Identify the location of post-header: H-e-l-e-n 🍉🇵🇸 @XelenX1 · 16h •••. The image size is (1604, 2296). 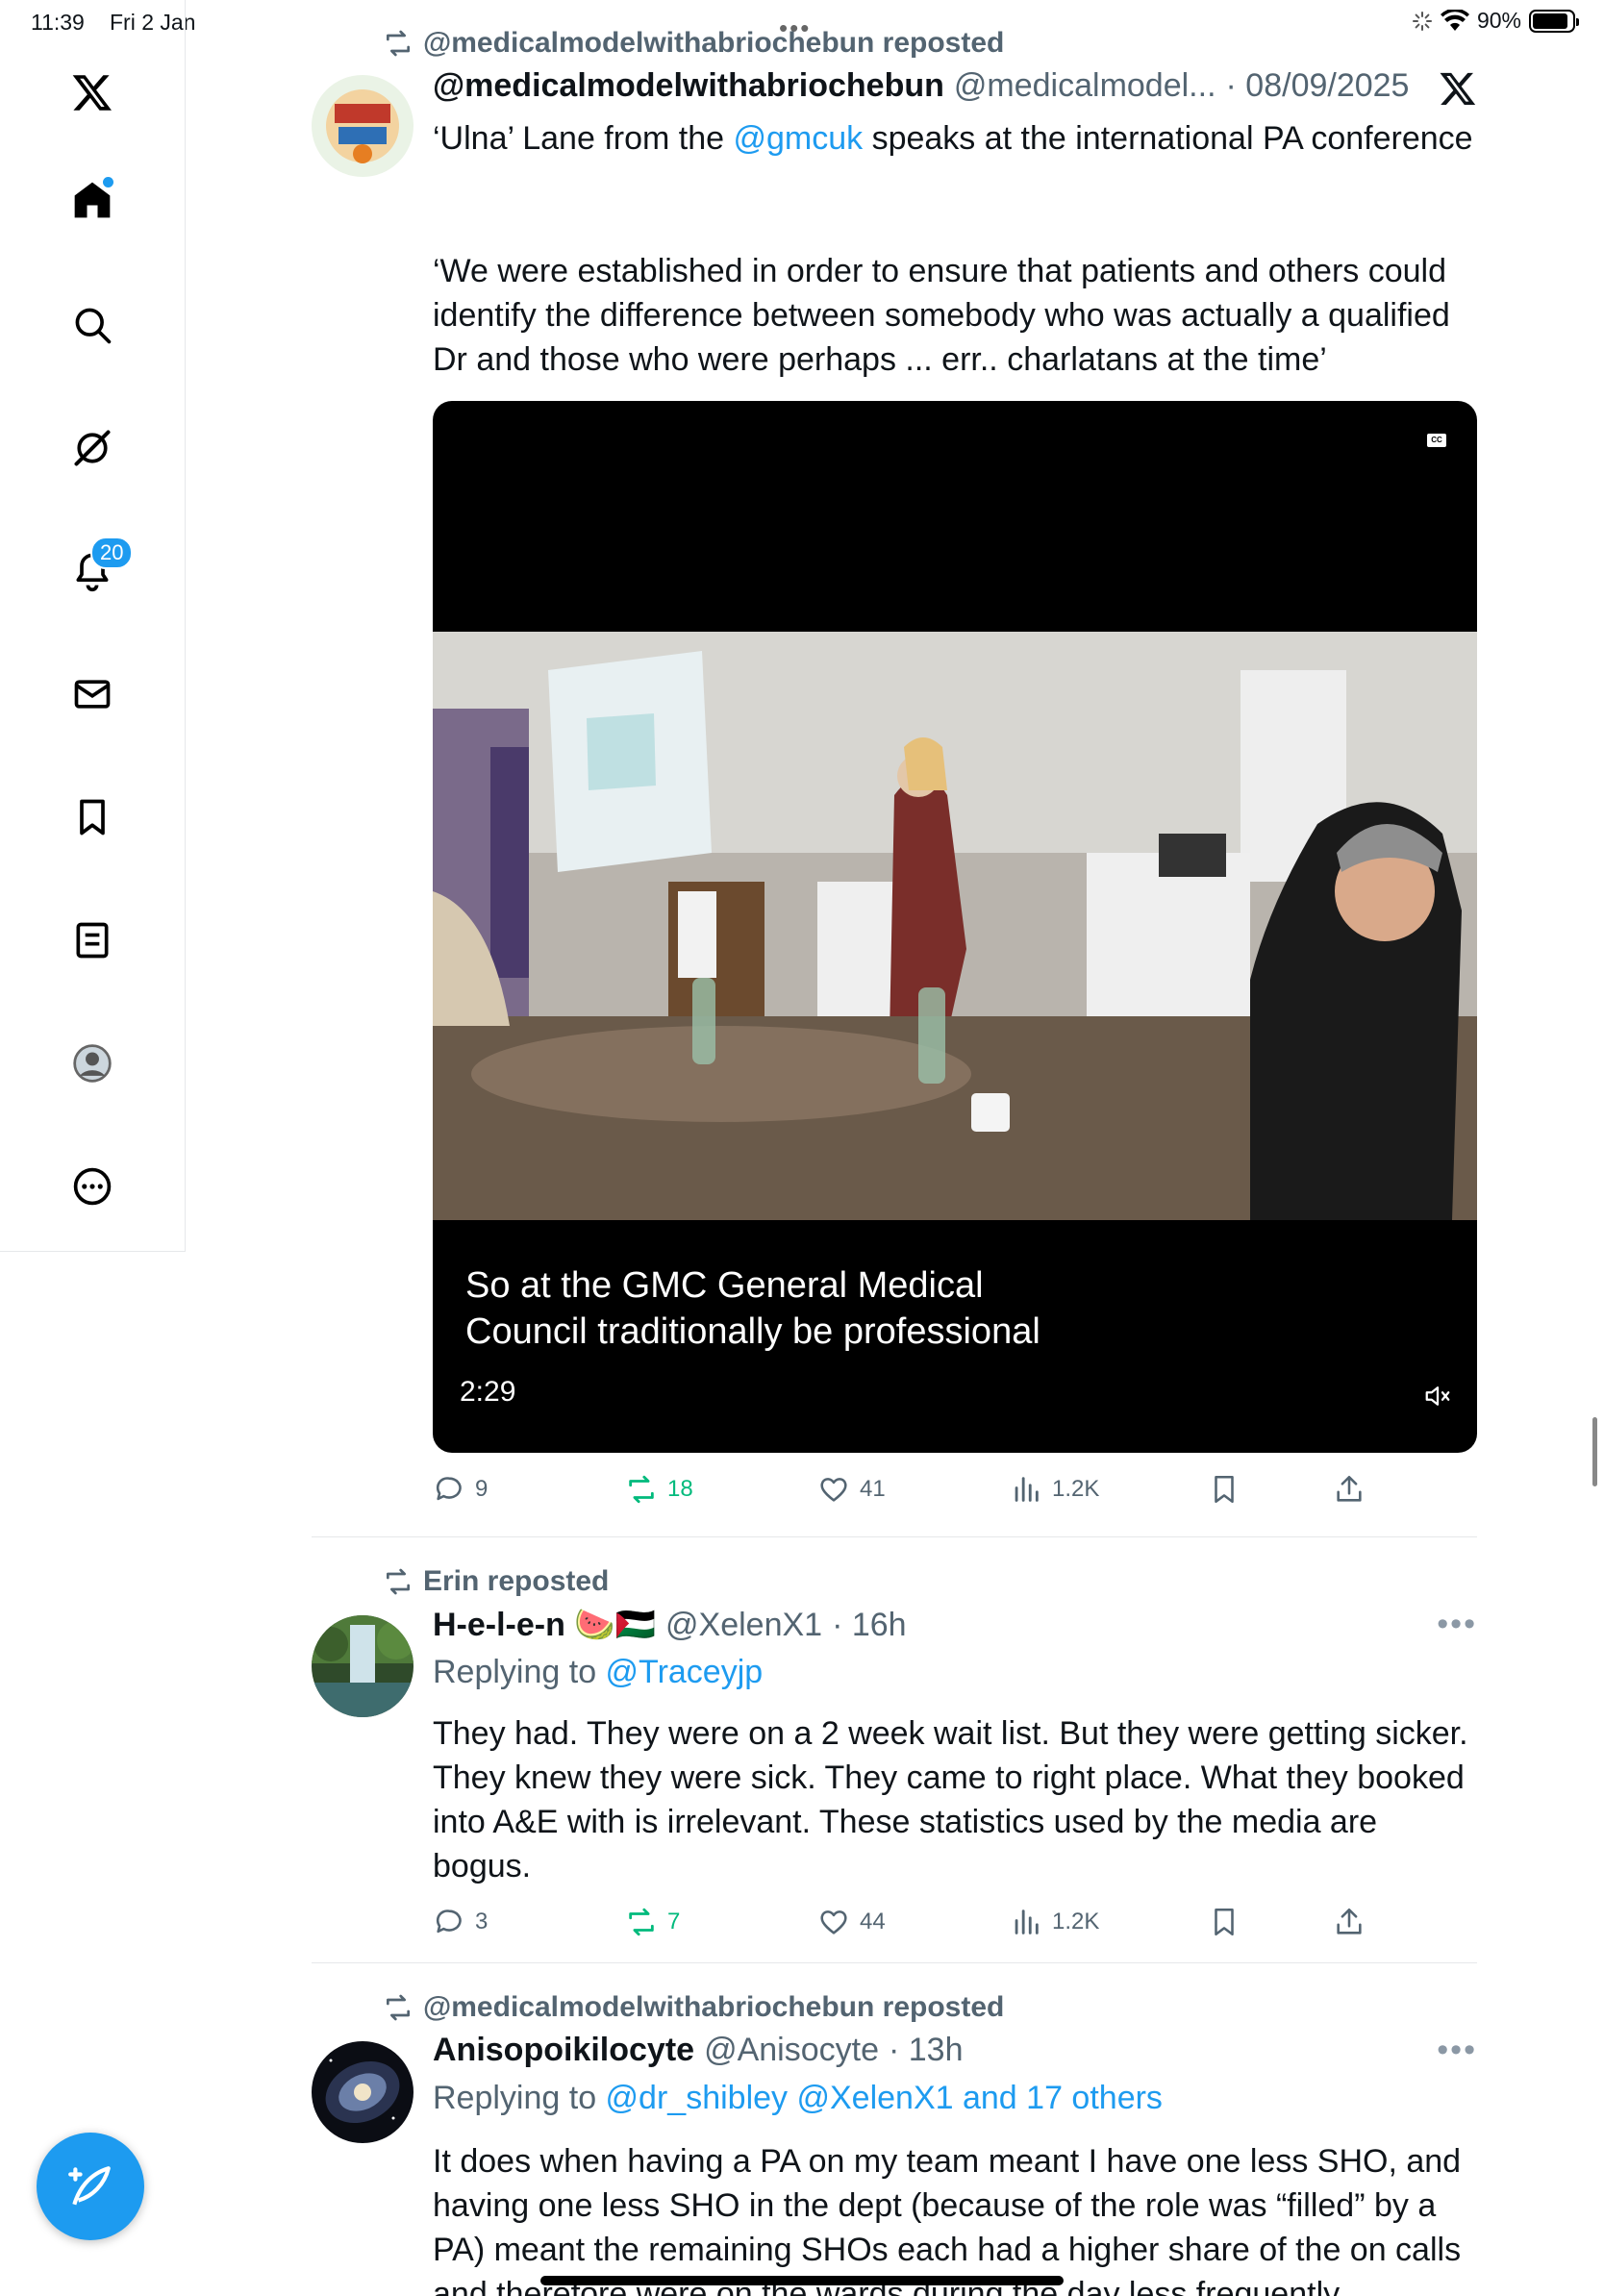
(955, 1625).